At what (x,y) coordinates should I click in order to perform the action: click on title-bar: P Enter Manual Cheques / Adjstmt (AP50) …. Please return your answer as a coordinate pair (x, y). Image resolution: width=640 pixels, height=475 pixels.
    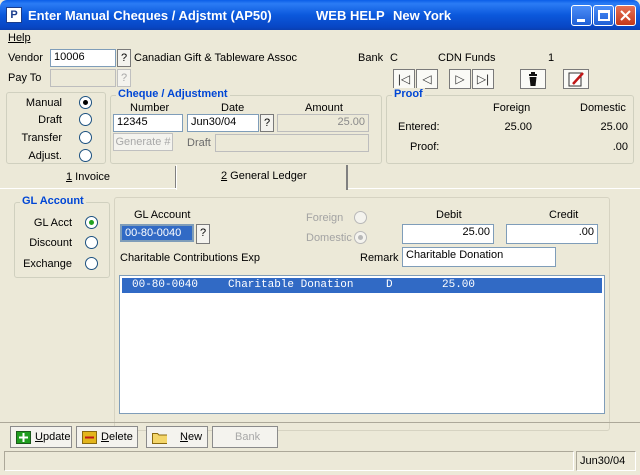
    Looking at the image, I should click on (320, 15).